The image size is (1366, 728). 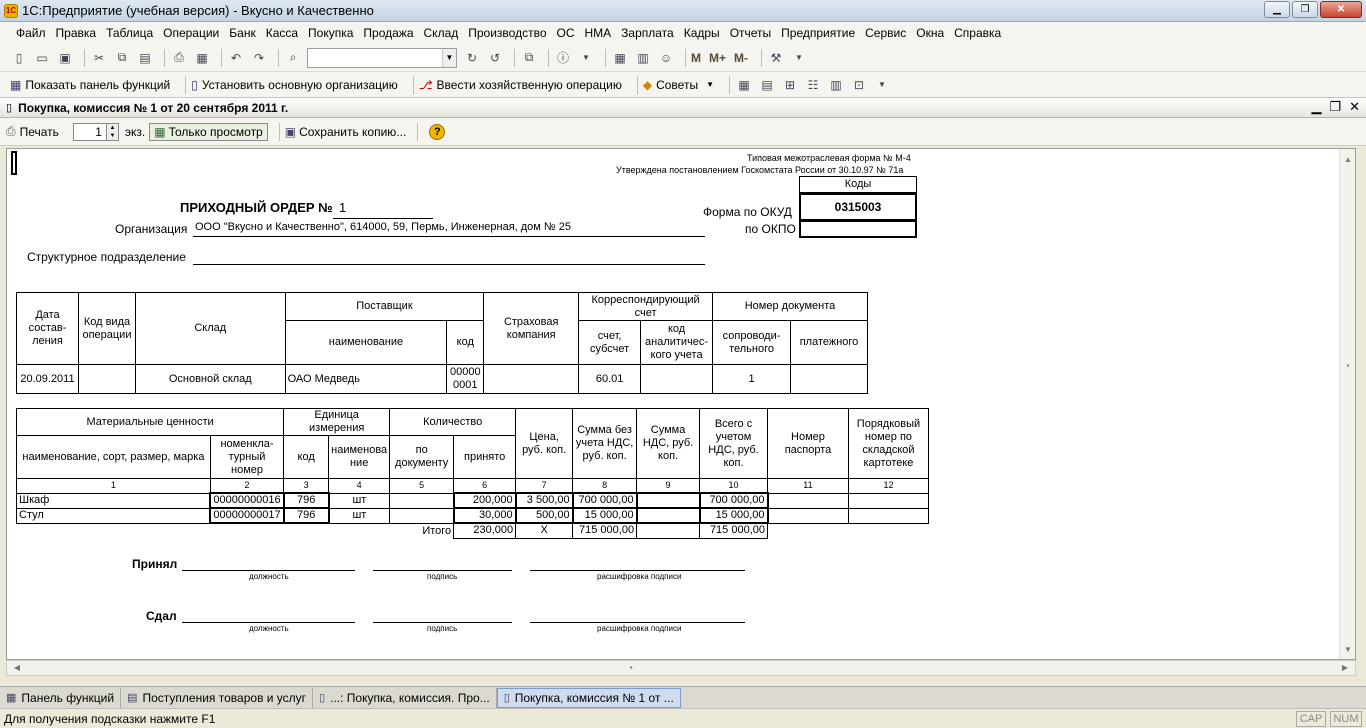 I want to click on paste-icon: ▤, so click(x=145, y=58).